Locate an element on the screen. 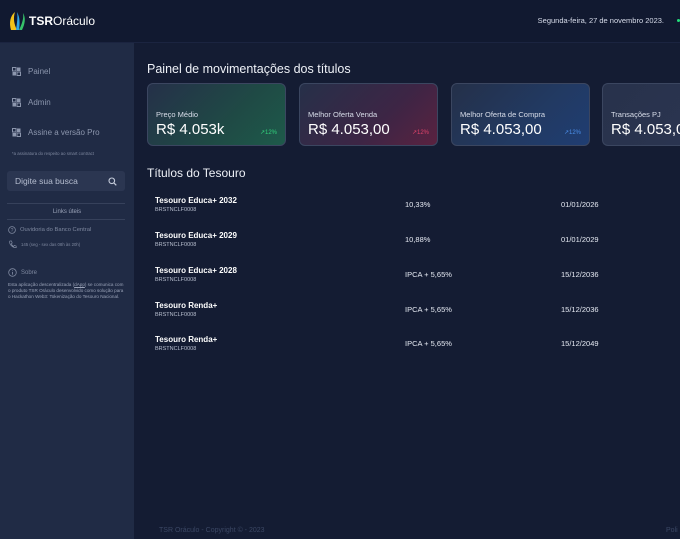 The width and height of the screenshot is (680, 539). brand-logo: TSROráculo is located at coordinates (51, 21).